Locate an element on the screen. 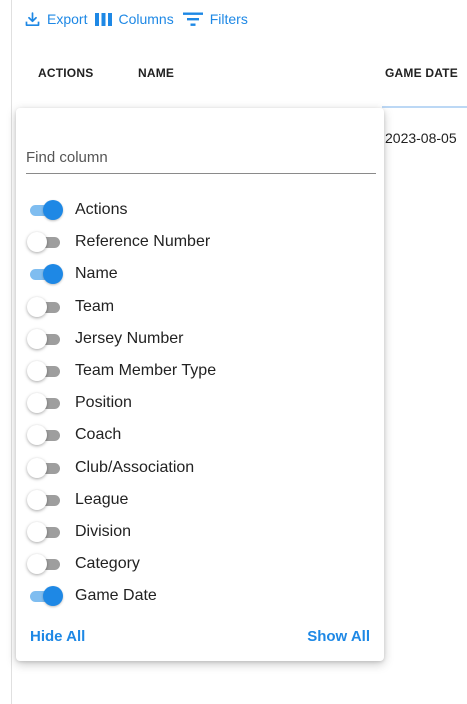 Image resolution: width=467 pixels, height=704 pixels. show-all-button: Show All is located at coordinates (338, 636).